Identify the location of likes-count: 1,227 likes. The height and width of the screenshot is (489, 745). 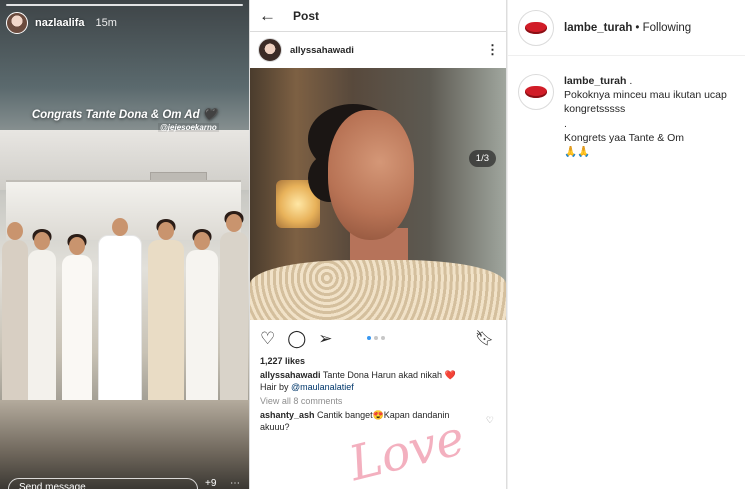
(378, 361).